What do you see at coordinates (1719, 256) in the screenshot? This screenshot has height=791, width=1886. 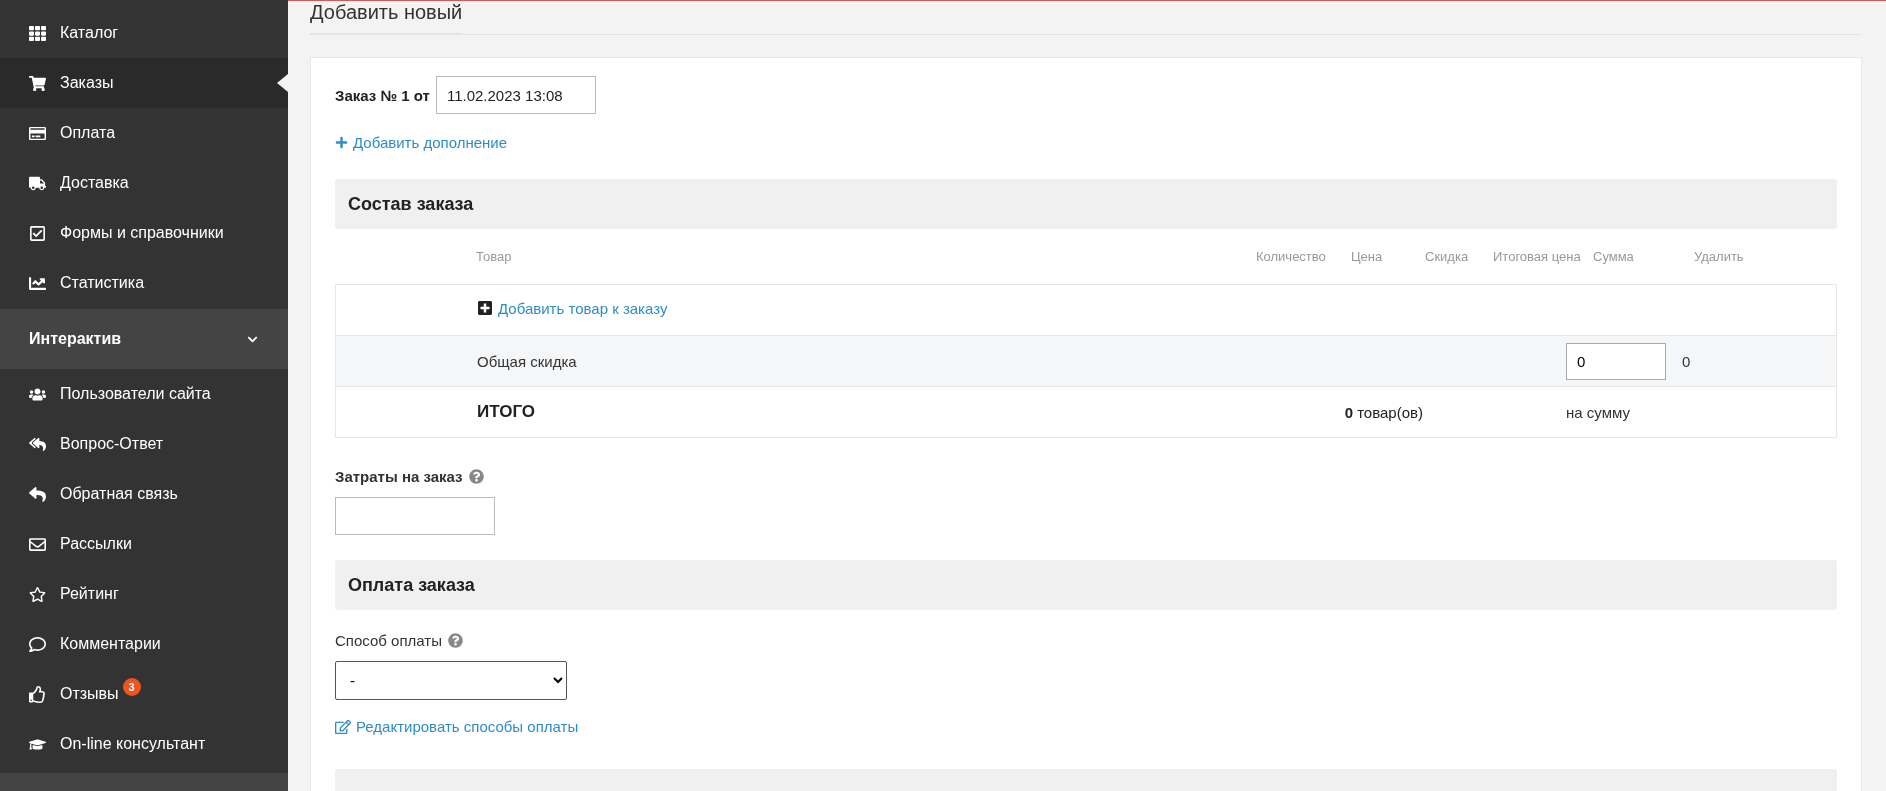 I see `column-header: Удалить` at bounding box center [1719, 256].